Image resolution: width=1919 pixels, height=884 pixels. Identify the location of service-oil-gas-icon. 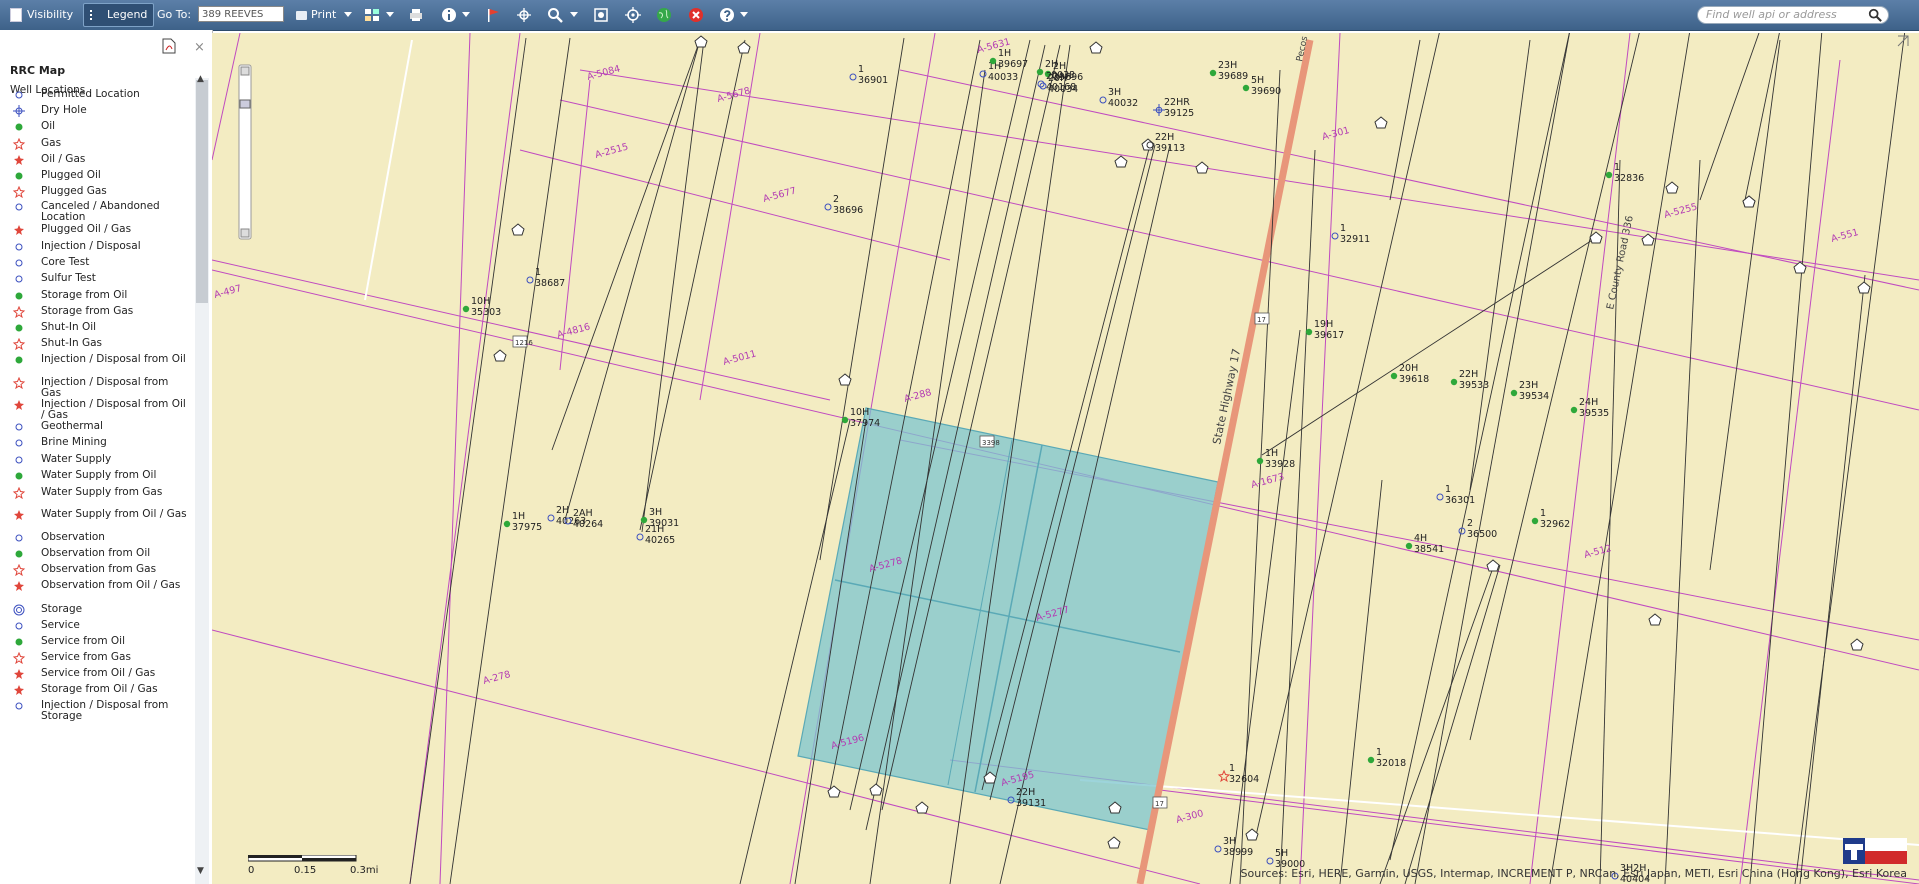
(19, 674).